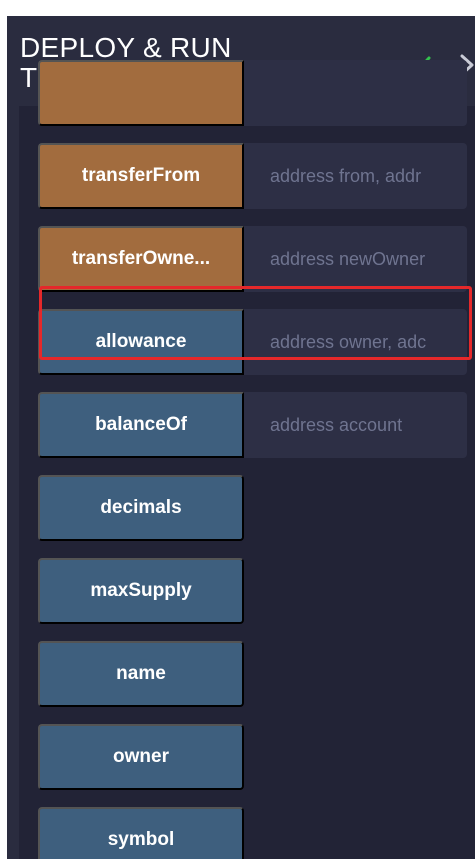  What do you see at coordinates (255, 757) in the screenshot?
I see `function-row-owner: owner` at bounding box center [255, 757].